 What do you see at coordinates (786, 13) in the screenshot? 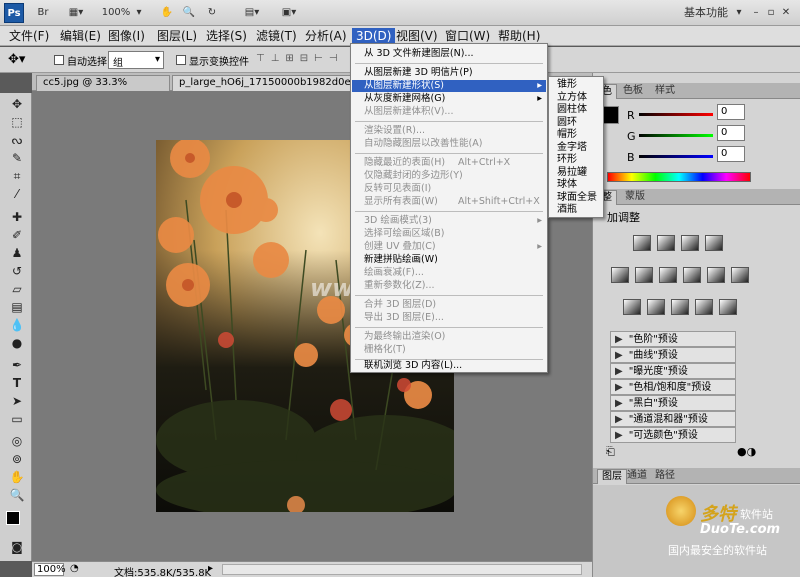
I see `close-icon: ✕` at bounding box center [786, 13].